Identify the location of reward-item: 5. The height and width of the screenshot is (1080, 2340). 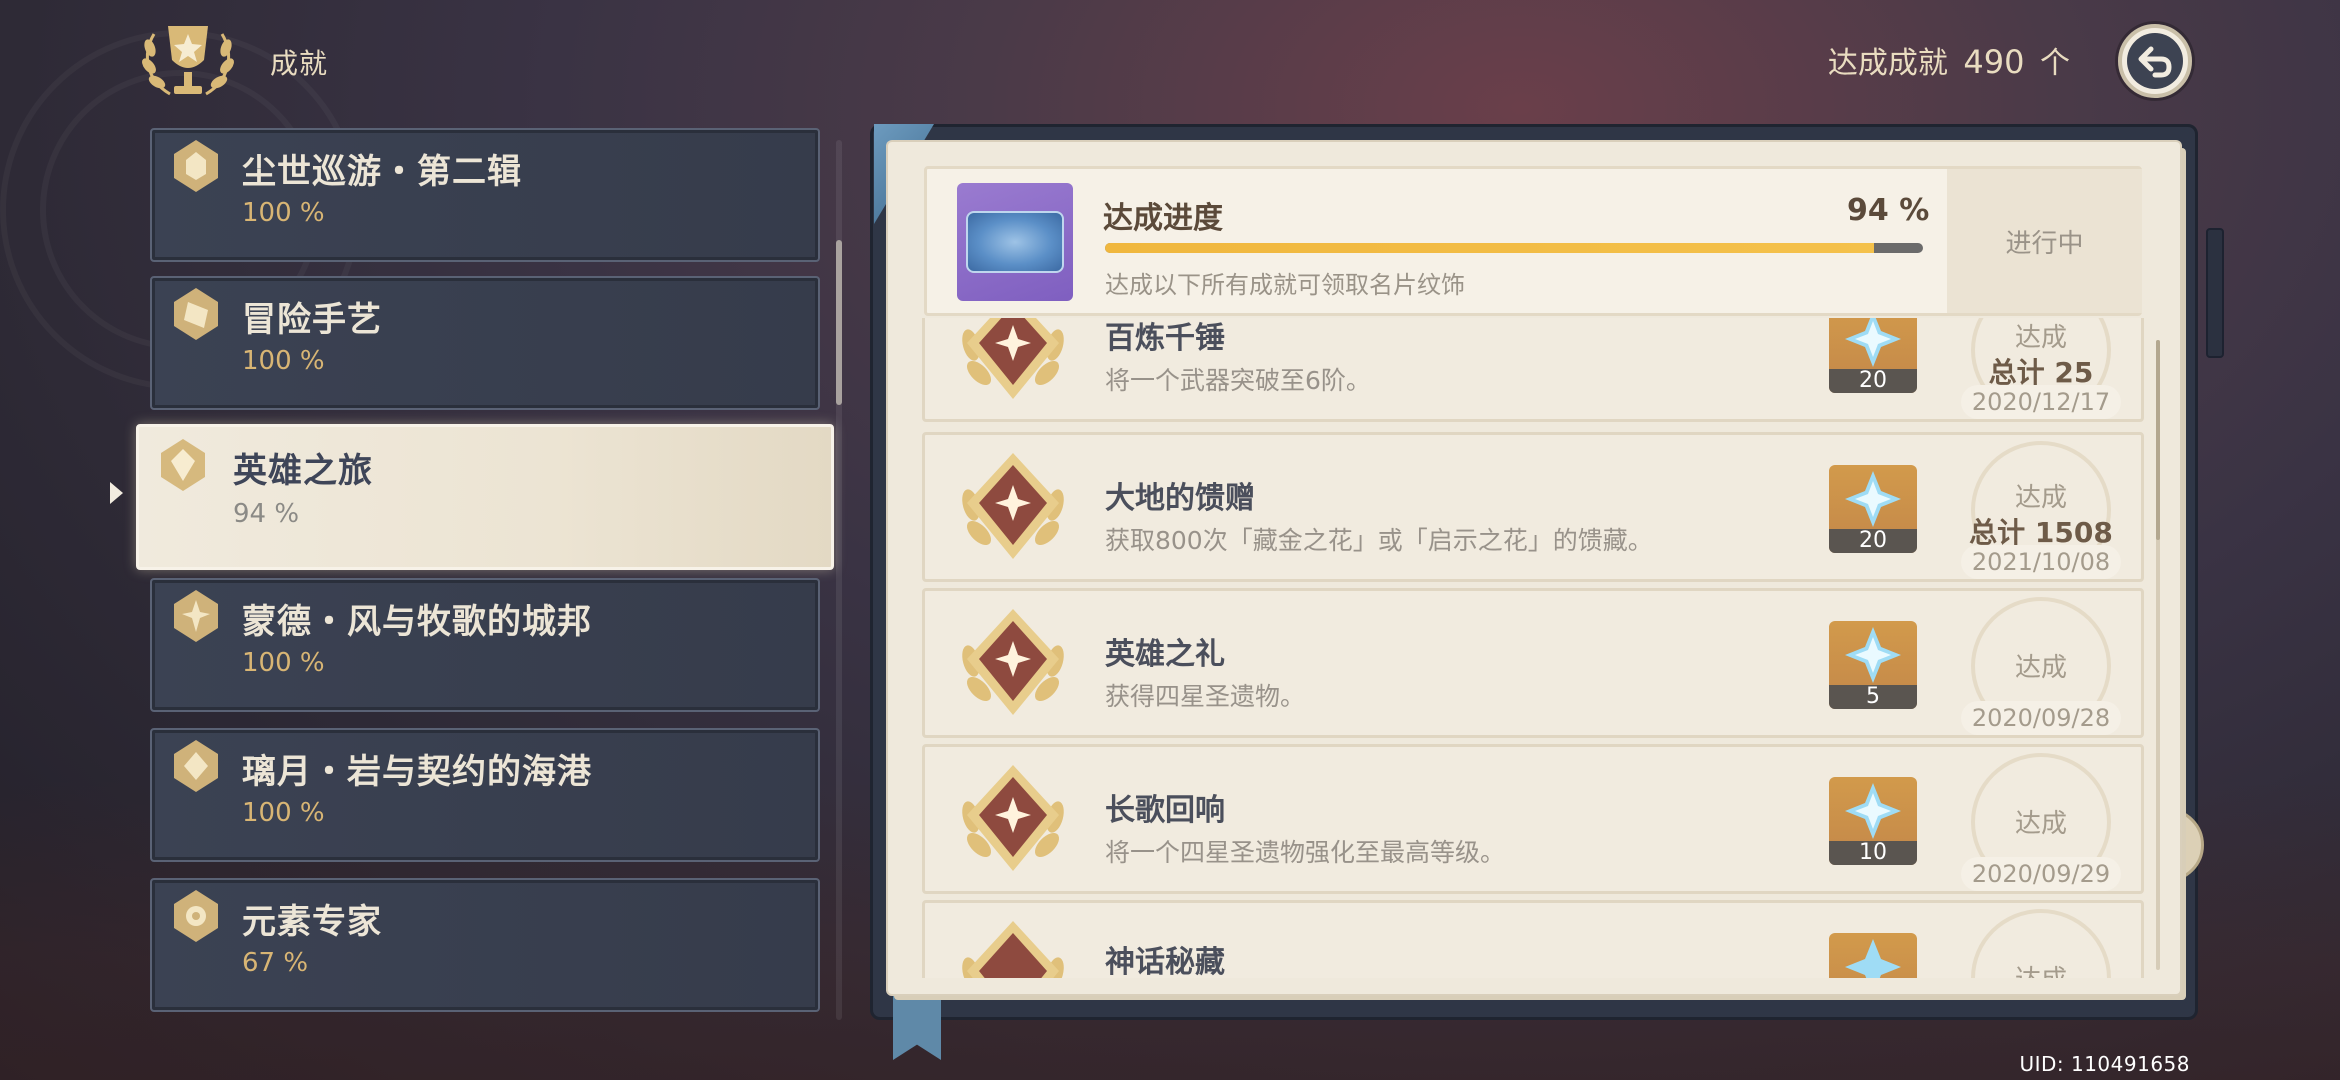
(1873, 665).